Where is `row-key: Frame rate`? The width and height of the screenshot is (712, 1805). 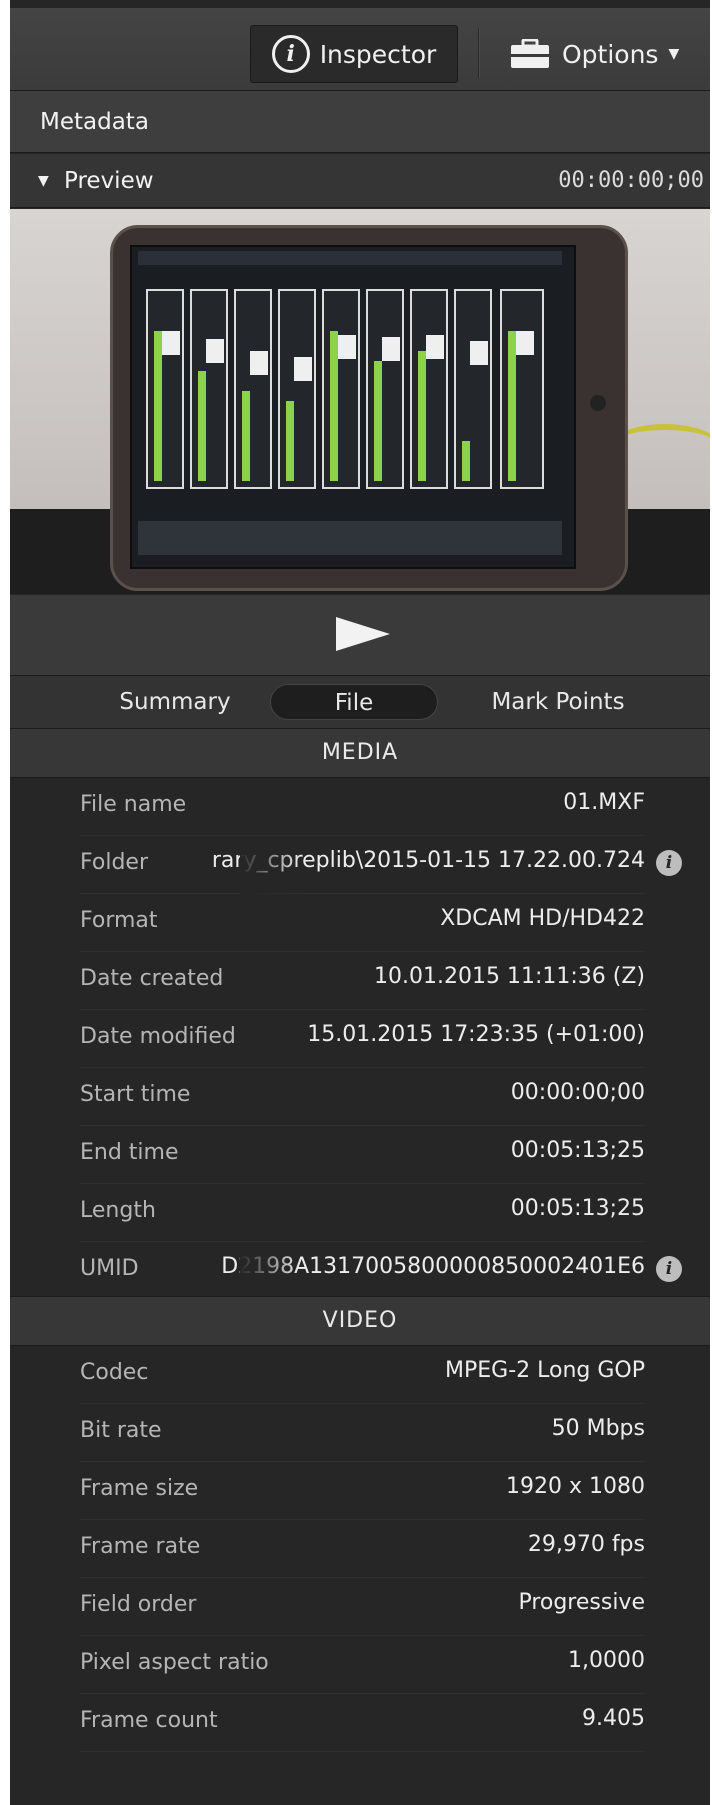
row-key: Frame rate is located at coordinates (140, 1546).